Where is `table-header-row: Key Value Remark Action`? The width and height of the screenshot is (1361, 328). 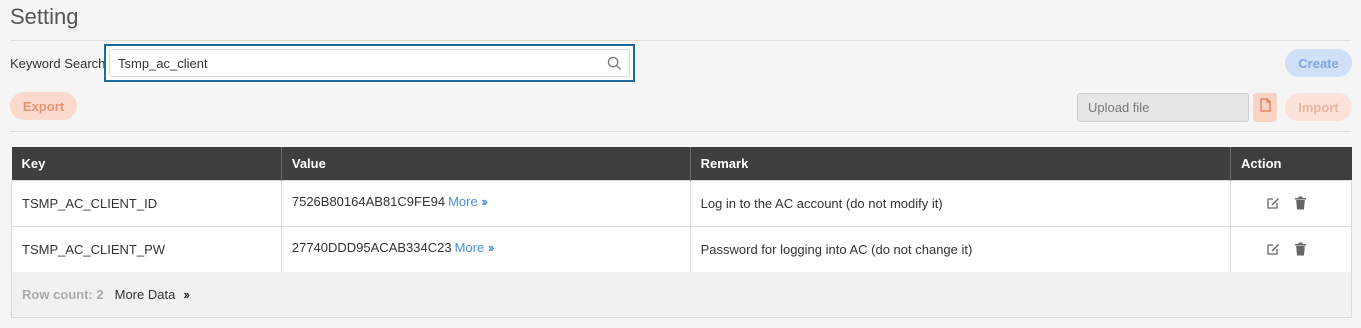 table-header-row: Key Value Remark Action is located at coordinates (681, 163).